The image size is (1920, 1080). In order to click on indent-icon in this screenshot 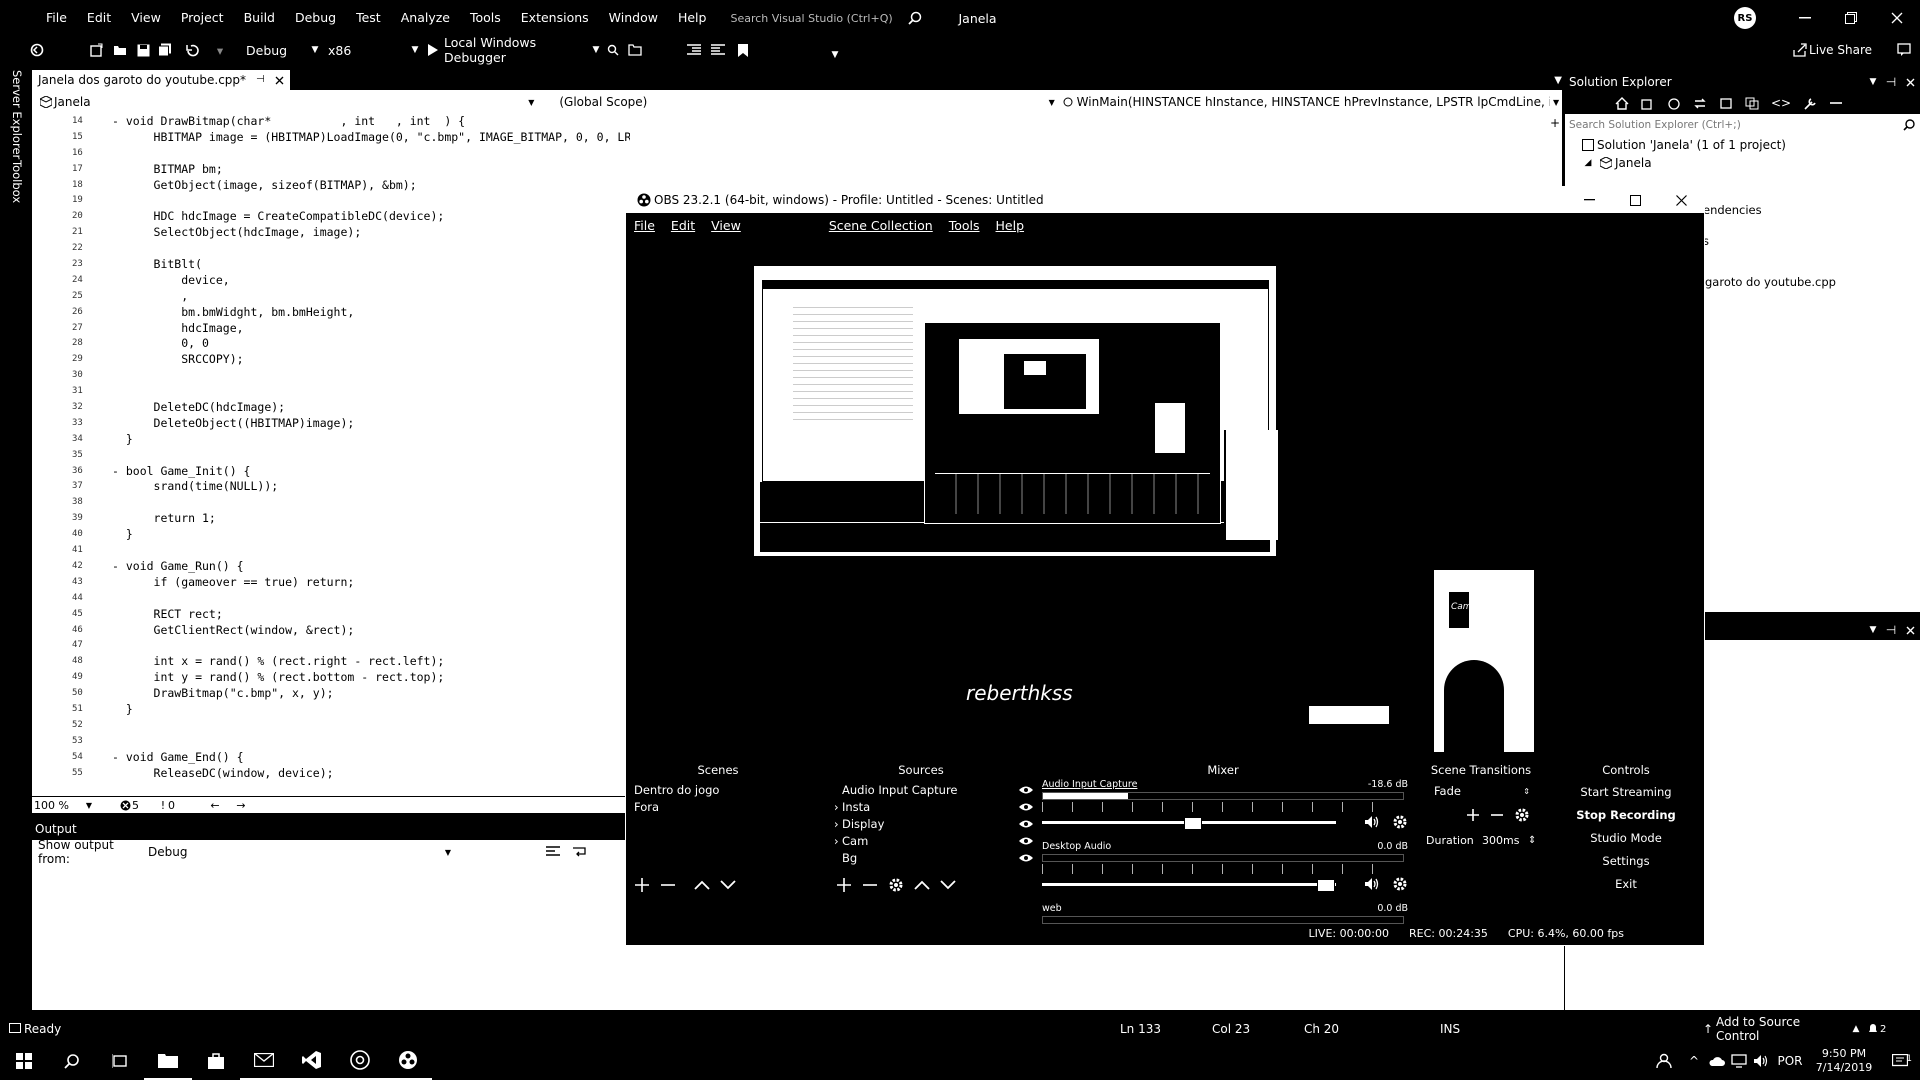, I will do `click(694, 50)`.